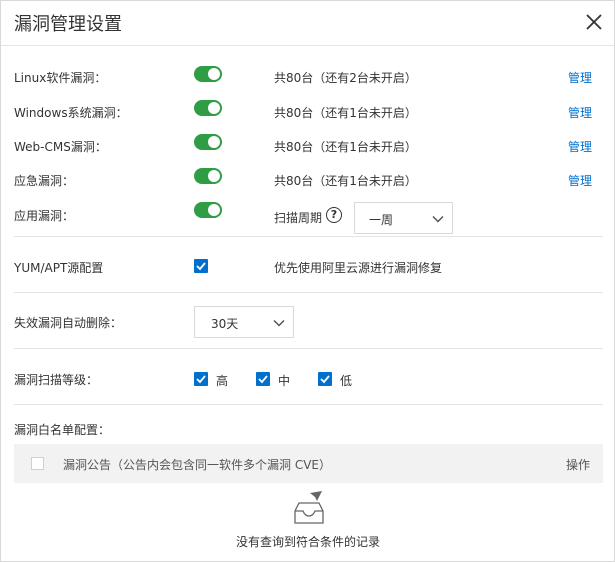 This screenshot has height=562, width=615. Describe the element at coordinates (284, 381) in the screenshot. I see `scan-level-medium-label: 中` at that location.